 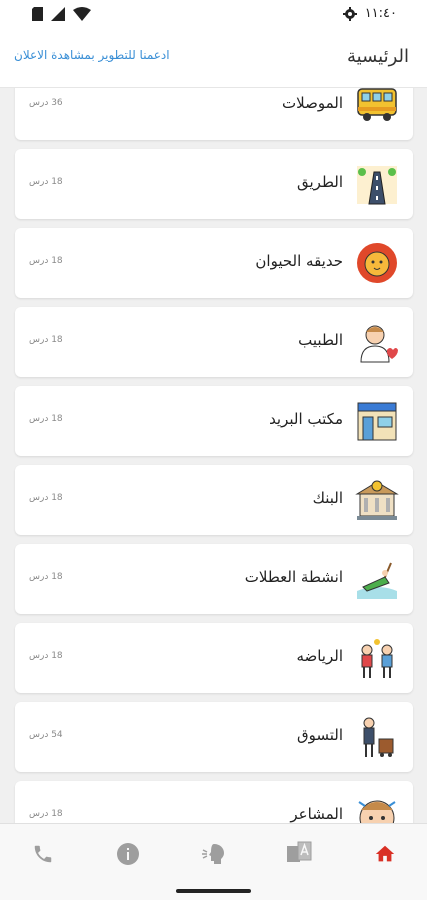 What do you see at coordinates (377, 421) in the screenshot?
I see `post-office-icon` at bounding box center [377, 421].